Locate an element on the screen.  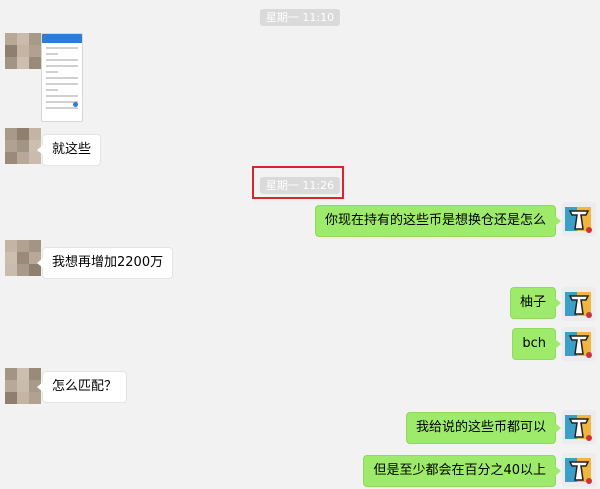
message-bubble: 你现在持有的这些币是想换仓还是怎么 is located at coordinates (438, 221).